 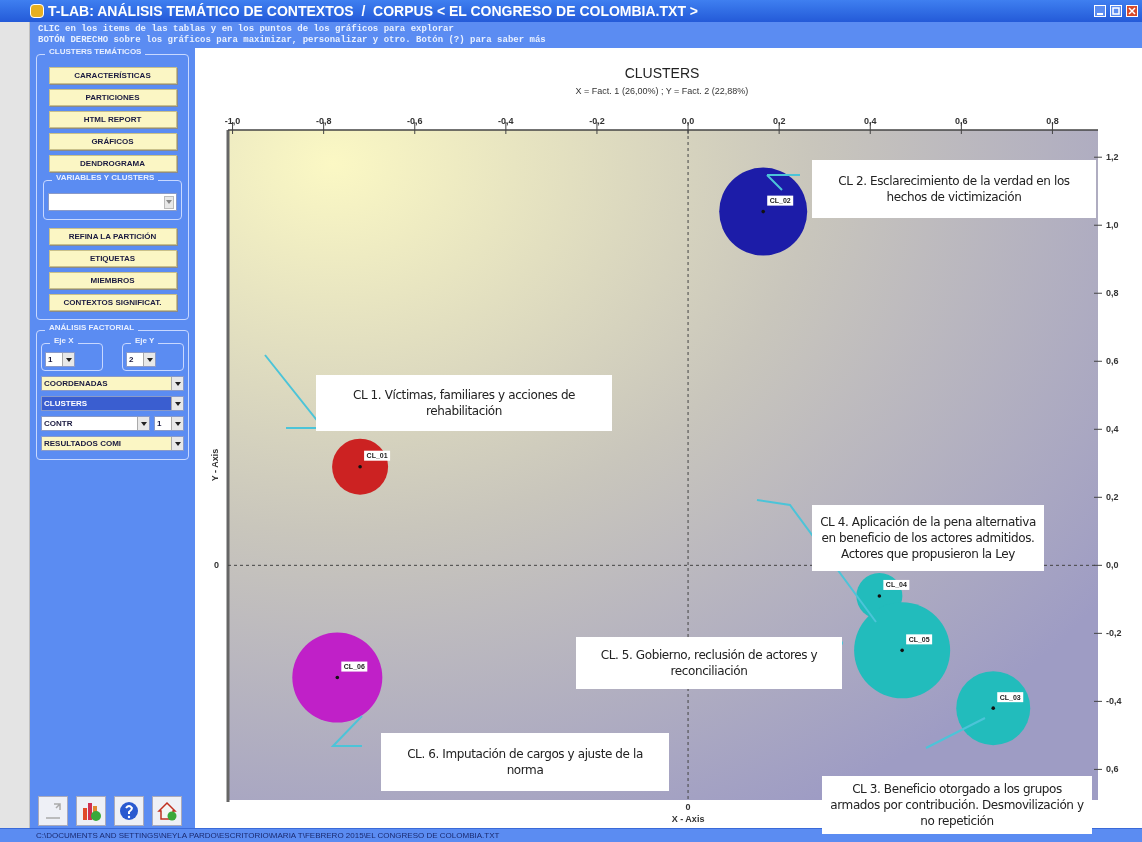 What do you see at coordinates (268, 835) in the screenshot?
I see `file-path: C:\DOCUMENTS AND SETTINGS\NEYLA PARDO\ESCRITORIO\MARIA T\FEBRERO 2015\EL CONGRESO DE COLOMBIA.TXT` at bounding box center [268, 835].